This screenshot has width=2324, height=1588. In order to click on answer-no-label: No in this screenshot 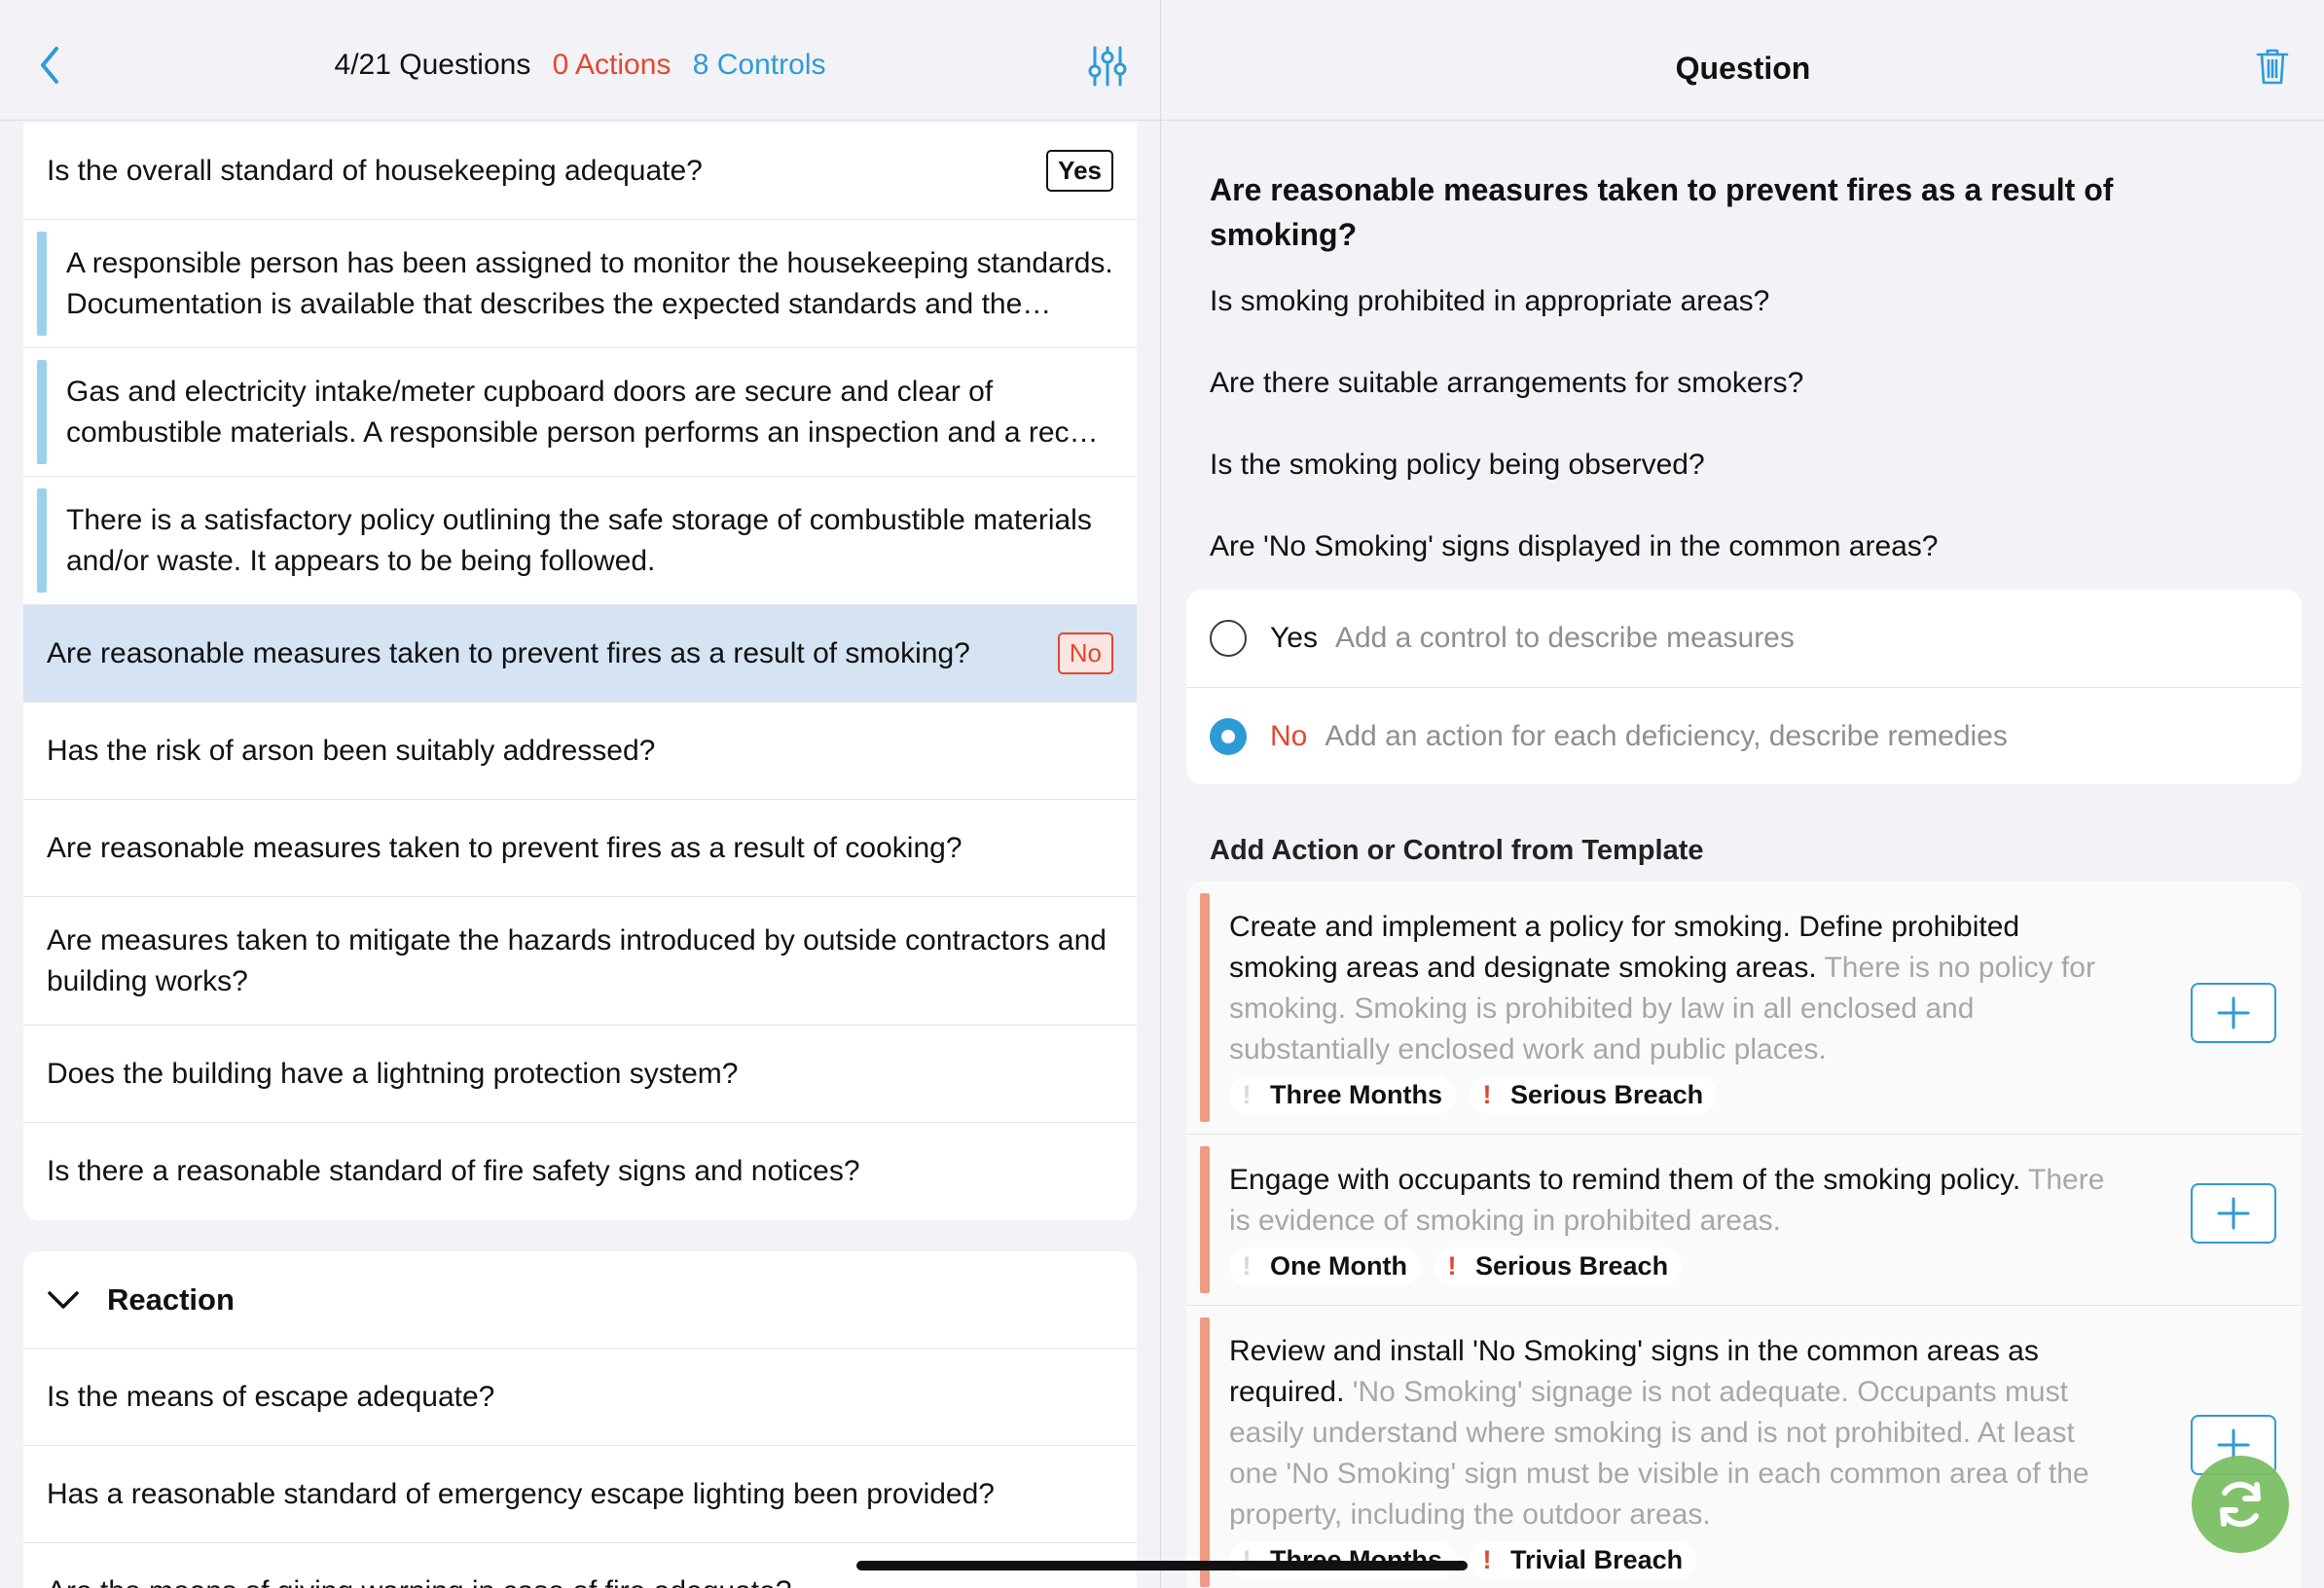, I will do `click(1289, 735)`.